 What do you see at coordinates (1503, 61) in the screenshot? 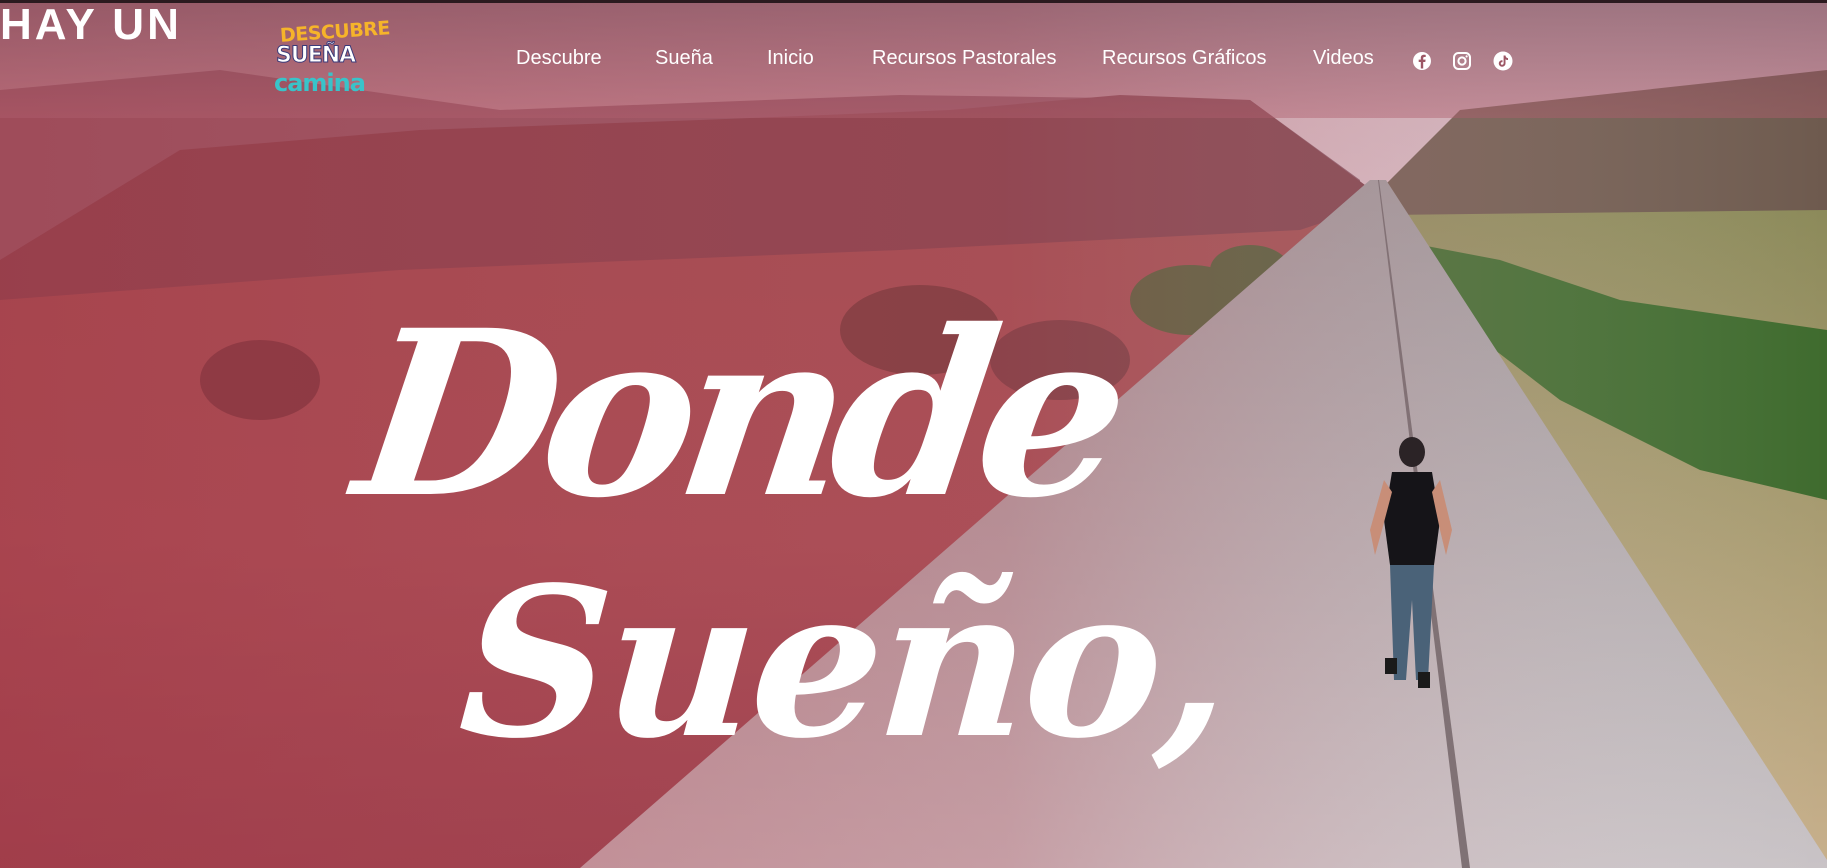
I see `tiktok-icon` at bounding box center [1503, 61].